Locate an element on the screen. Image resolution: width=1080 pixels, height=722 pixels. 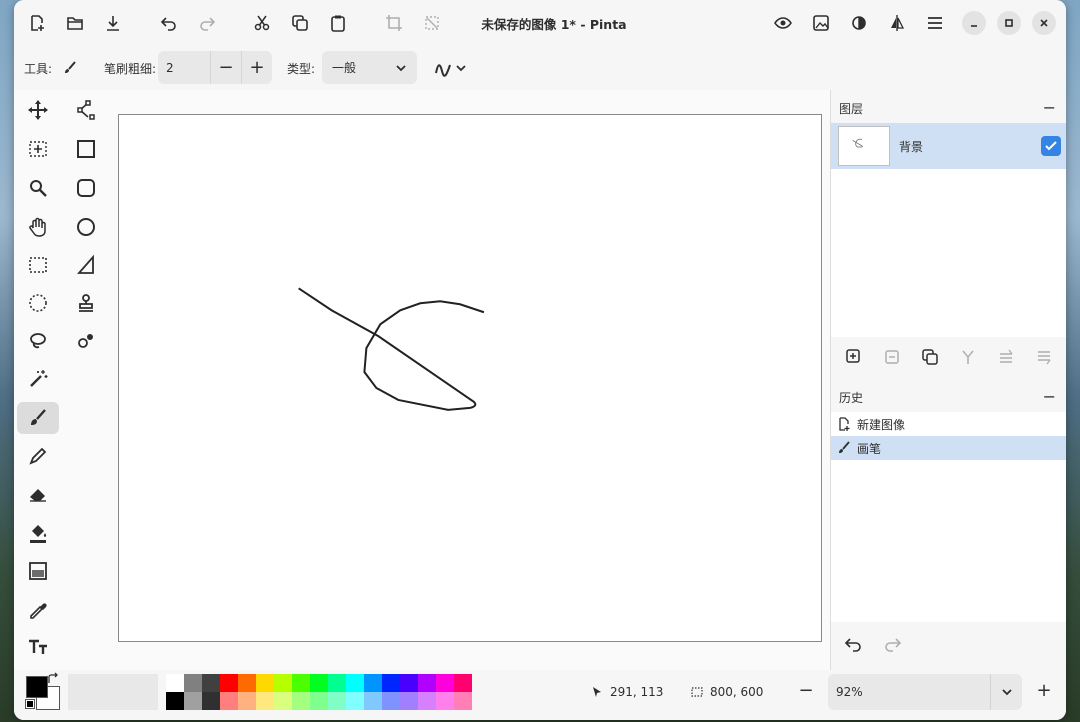
save-button is located at coordinates (113, 23).